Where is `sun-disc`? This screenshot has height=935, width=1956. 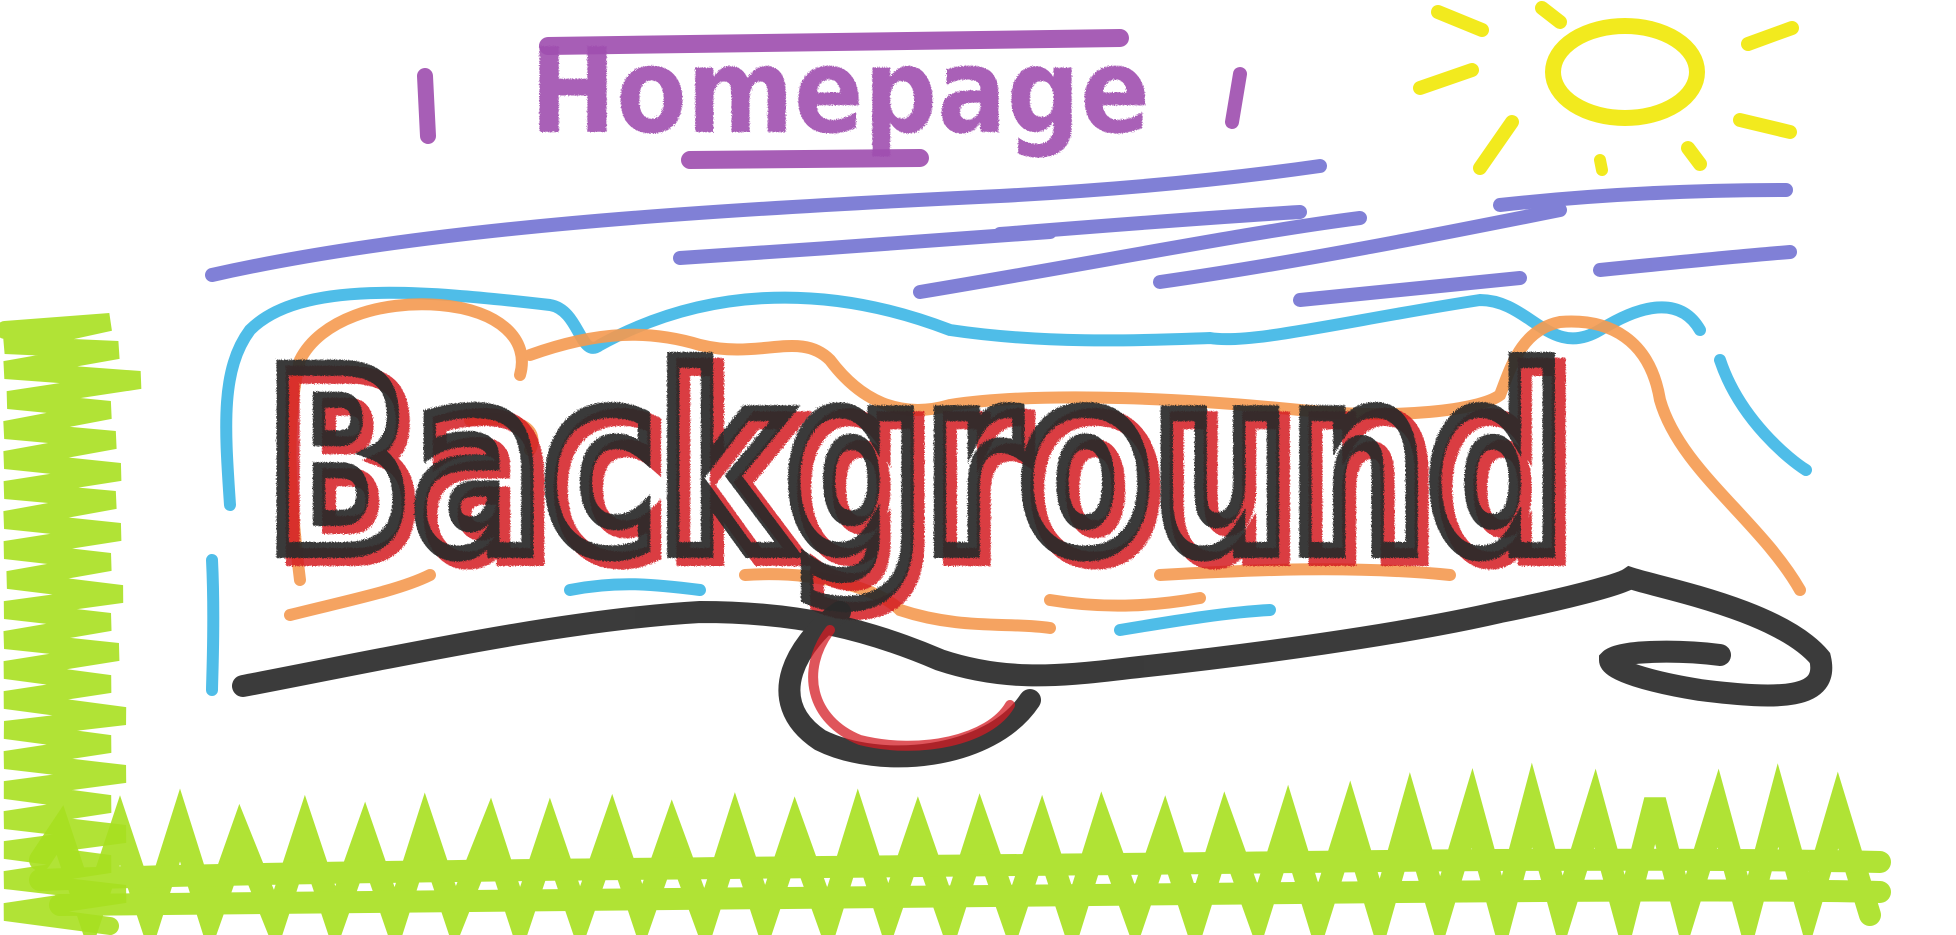
sun-disc is located at coordinates (1625, 72).